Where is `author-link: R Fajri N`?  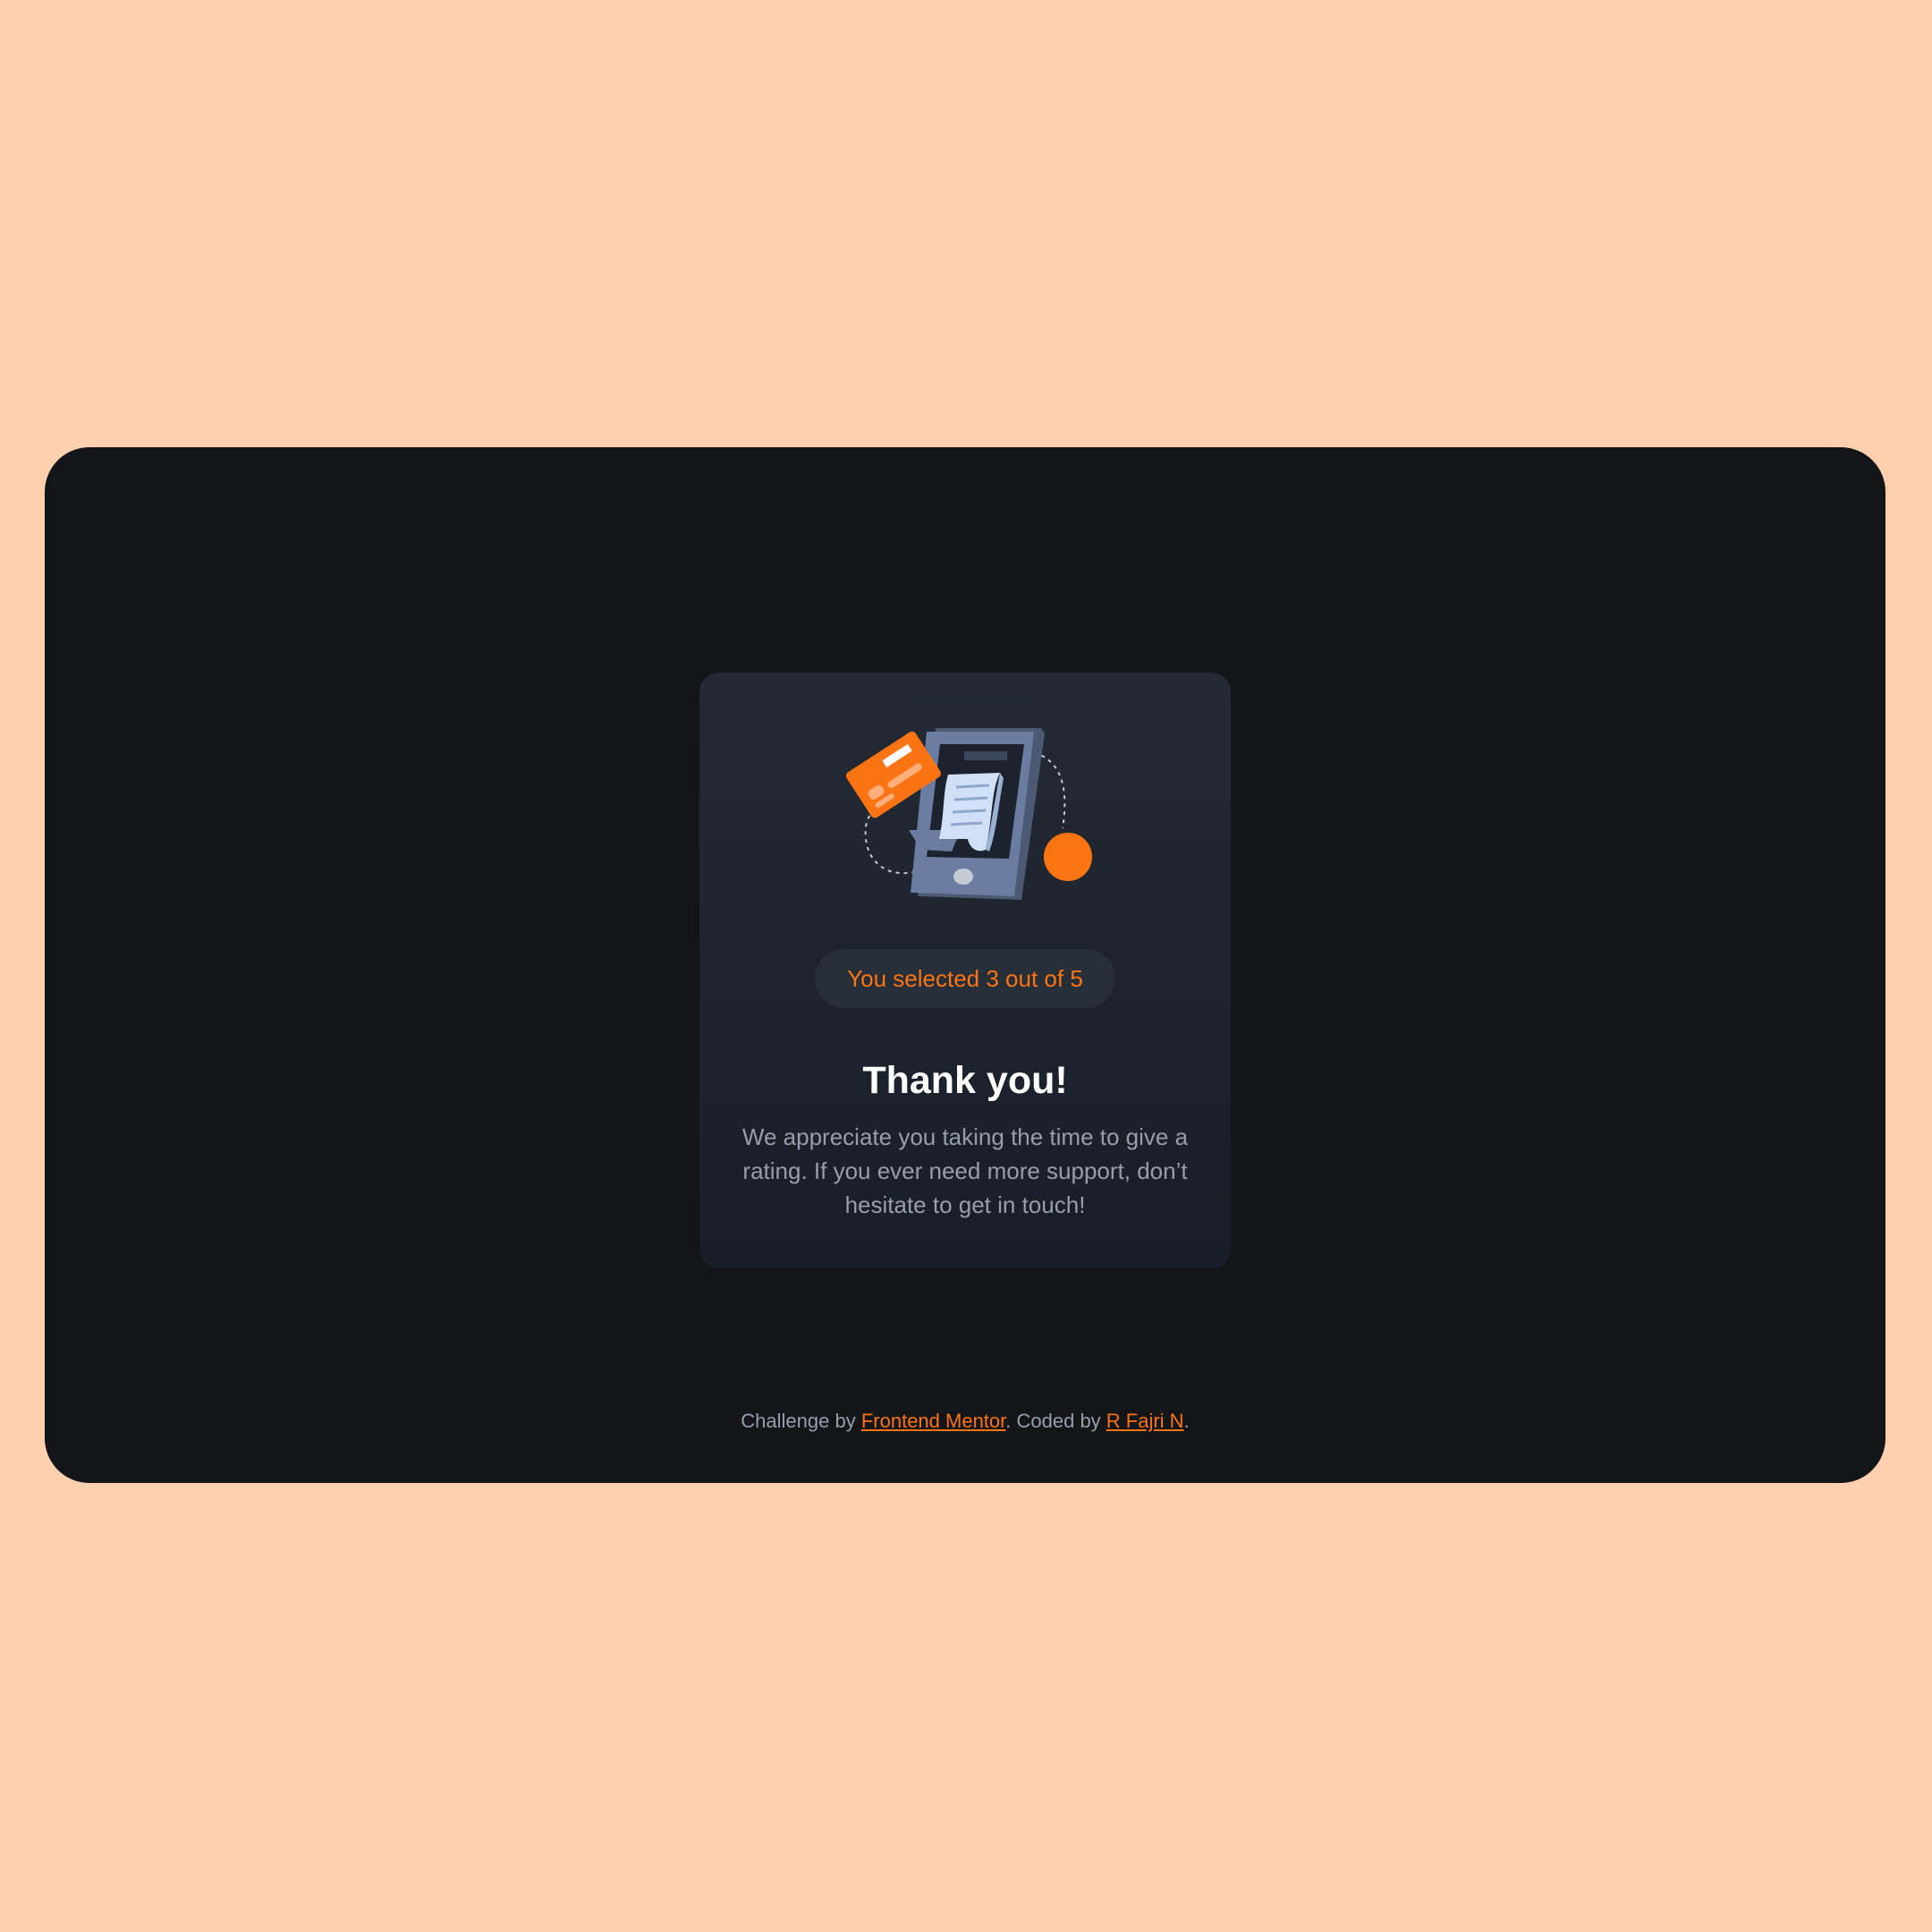
author-link: R Fajri N is located at coordinates (1145, 1421).